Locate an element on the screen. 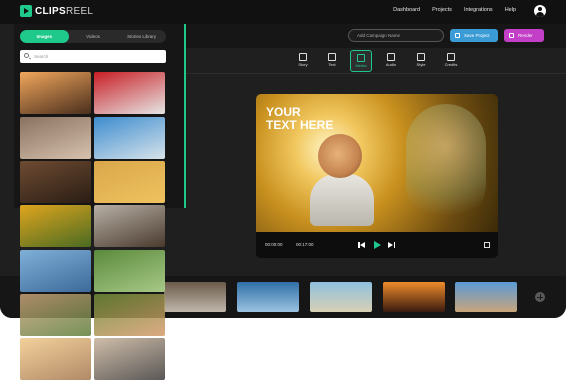  nav-integrations: Integrations is located at coordinates (478, 10).